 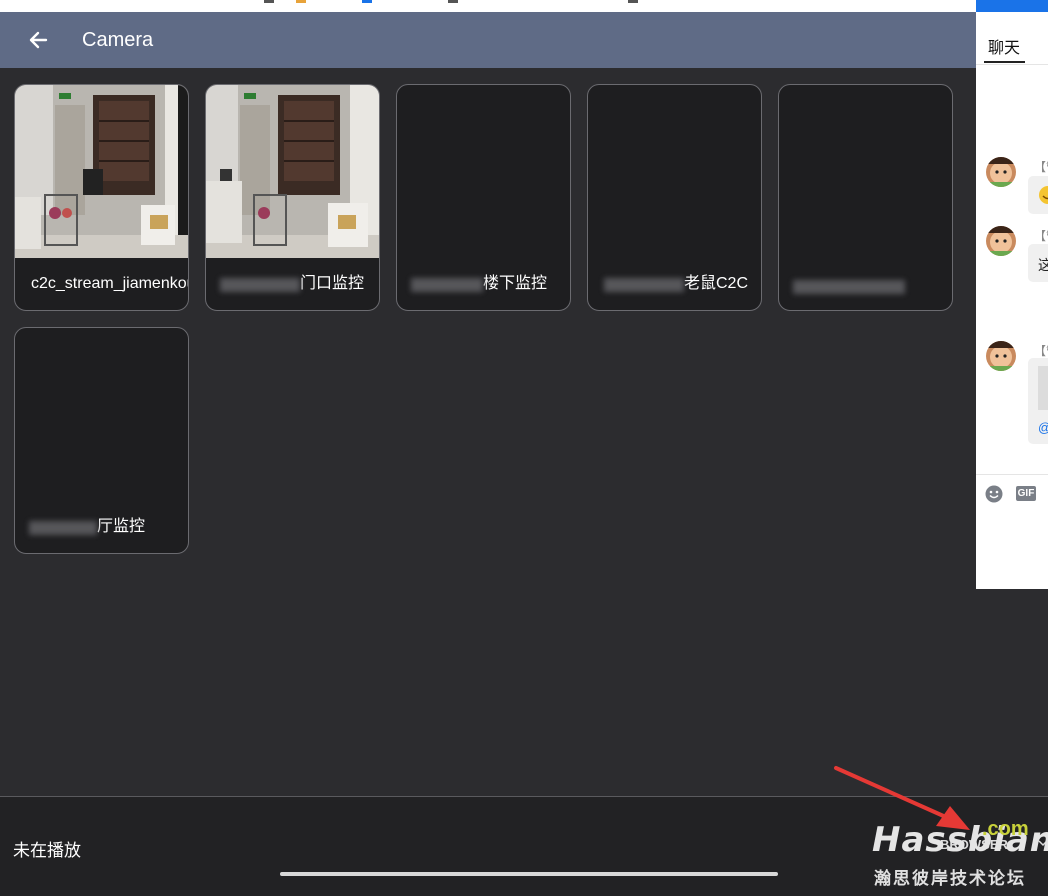 What do you see at coordinates (110, 283) in the screenshot?
I see `camera-name: c2c_stream_jiamenkou` at bounding box center [110, 283].